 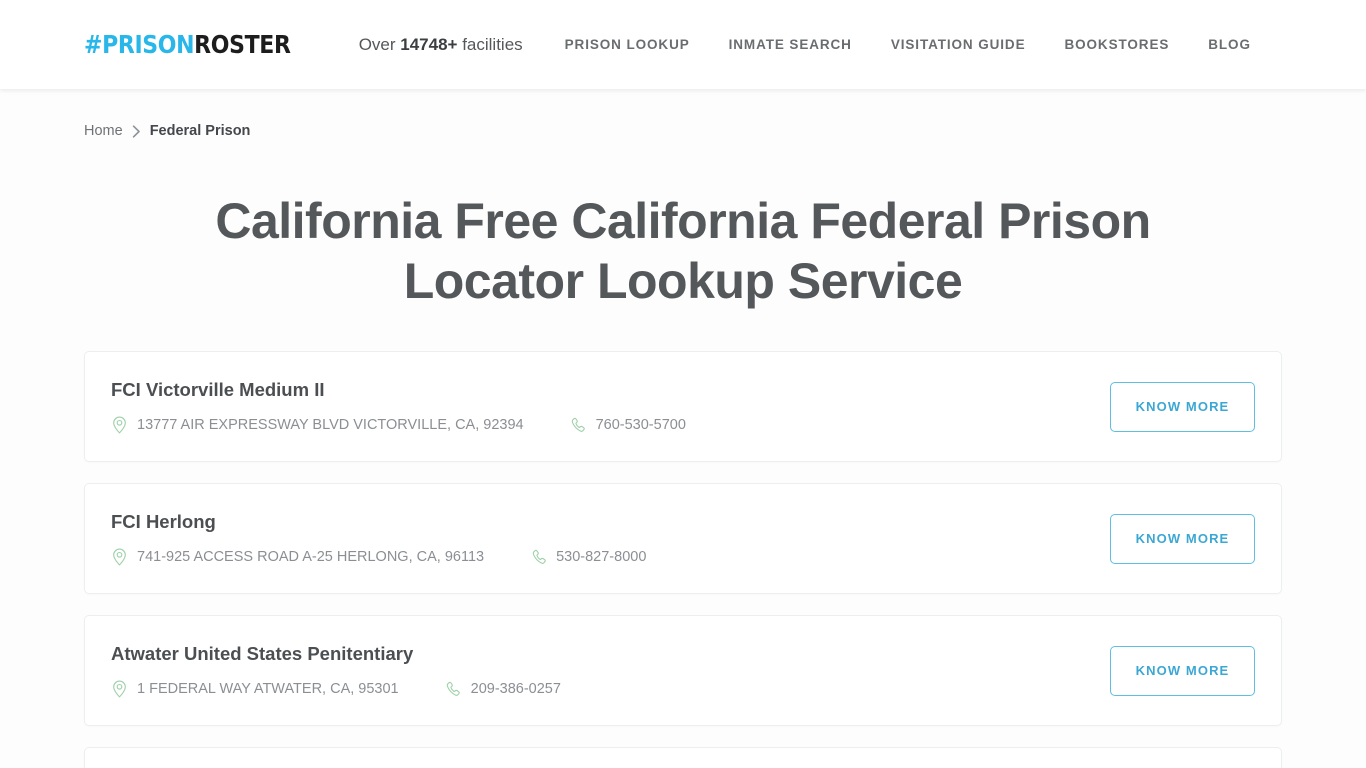 What do you see at coordinates (627, 44) in the screenshot?
I see `nav-prison-lookup: PRISON LOOKUP` at bounding box center [627, 44].